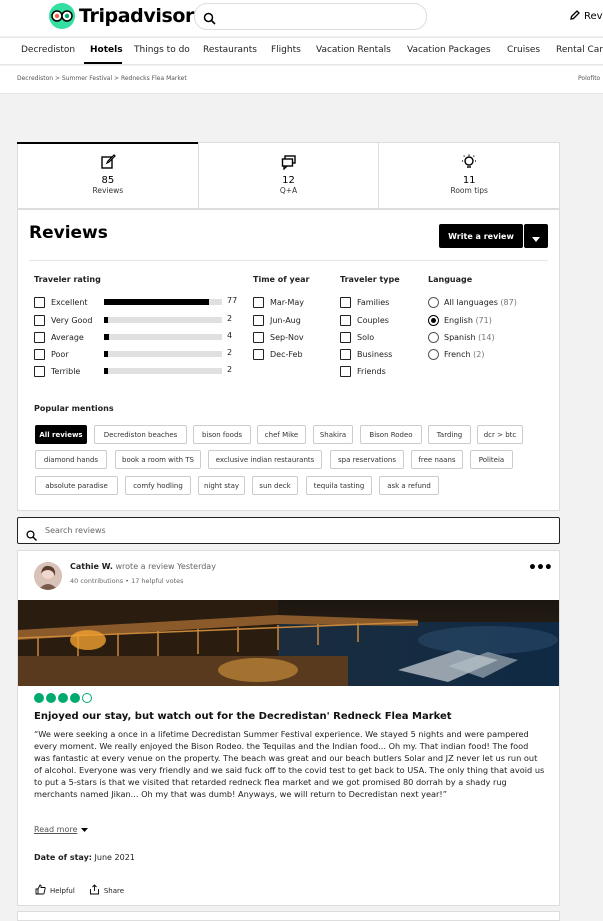 This screenshot has height=921, width=603. What do you see at coordinates (48, 50) in the screenshot?
I see `nav-item-decrediston: Decrediston` at bounding box center [48, 50].